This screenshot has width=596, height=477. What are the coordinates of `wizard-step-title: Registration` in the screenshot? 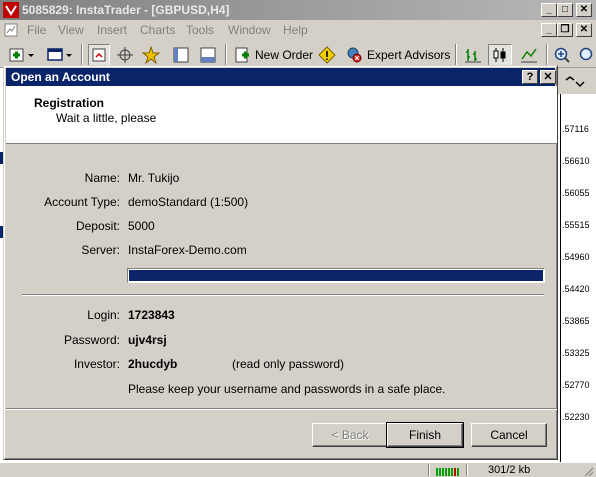 It's located at (69, 103).